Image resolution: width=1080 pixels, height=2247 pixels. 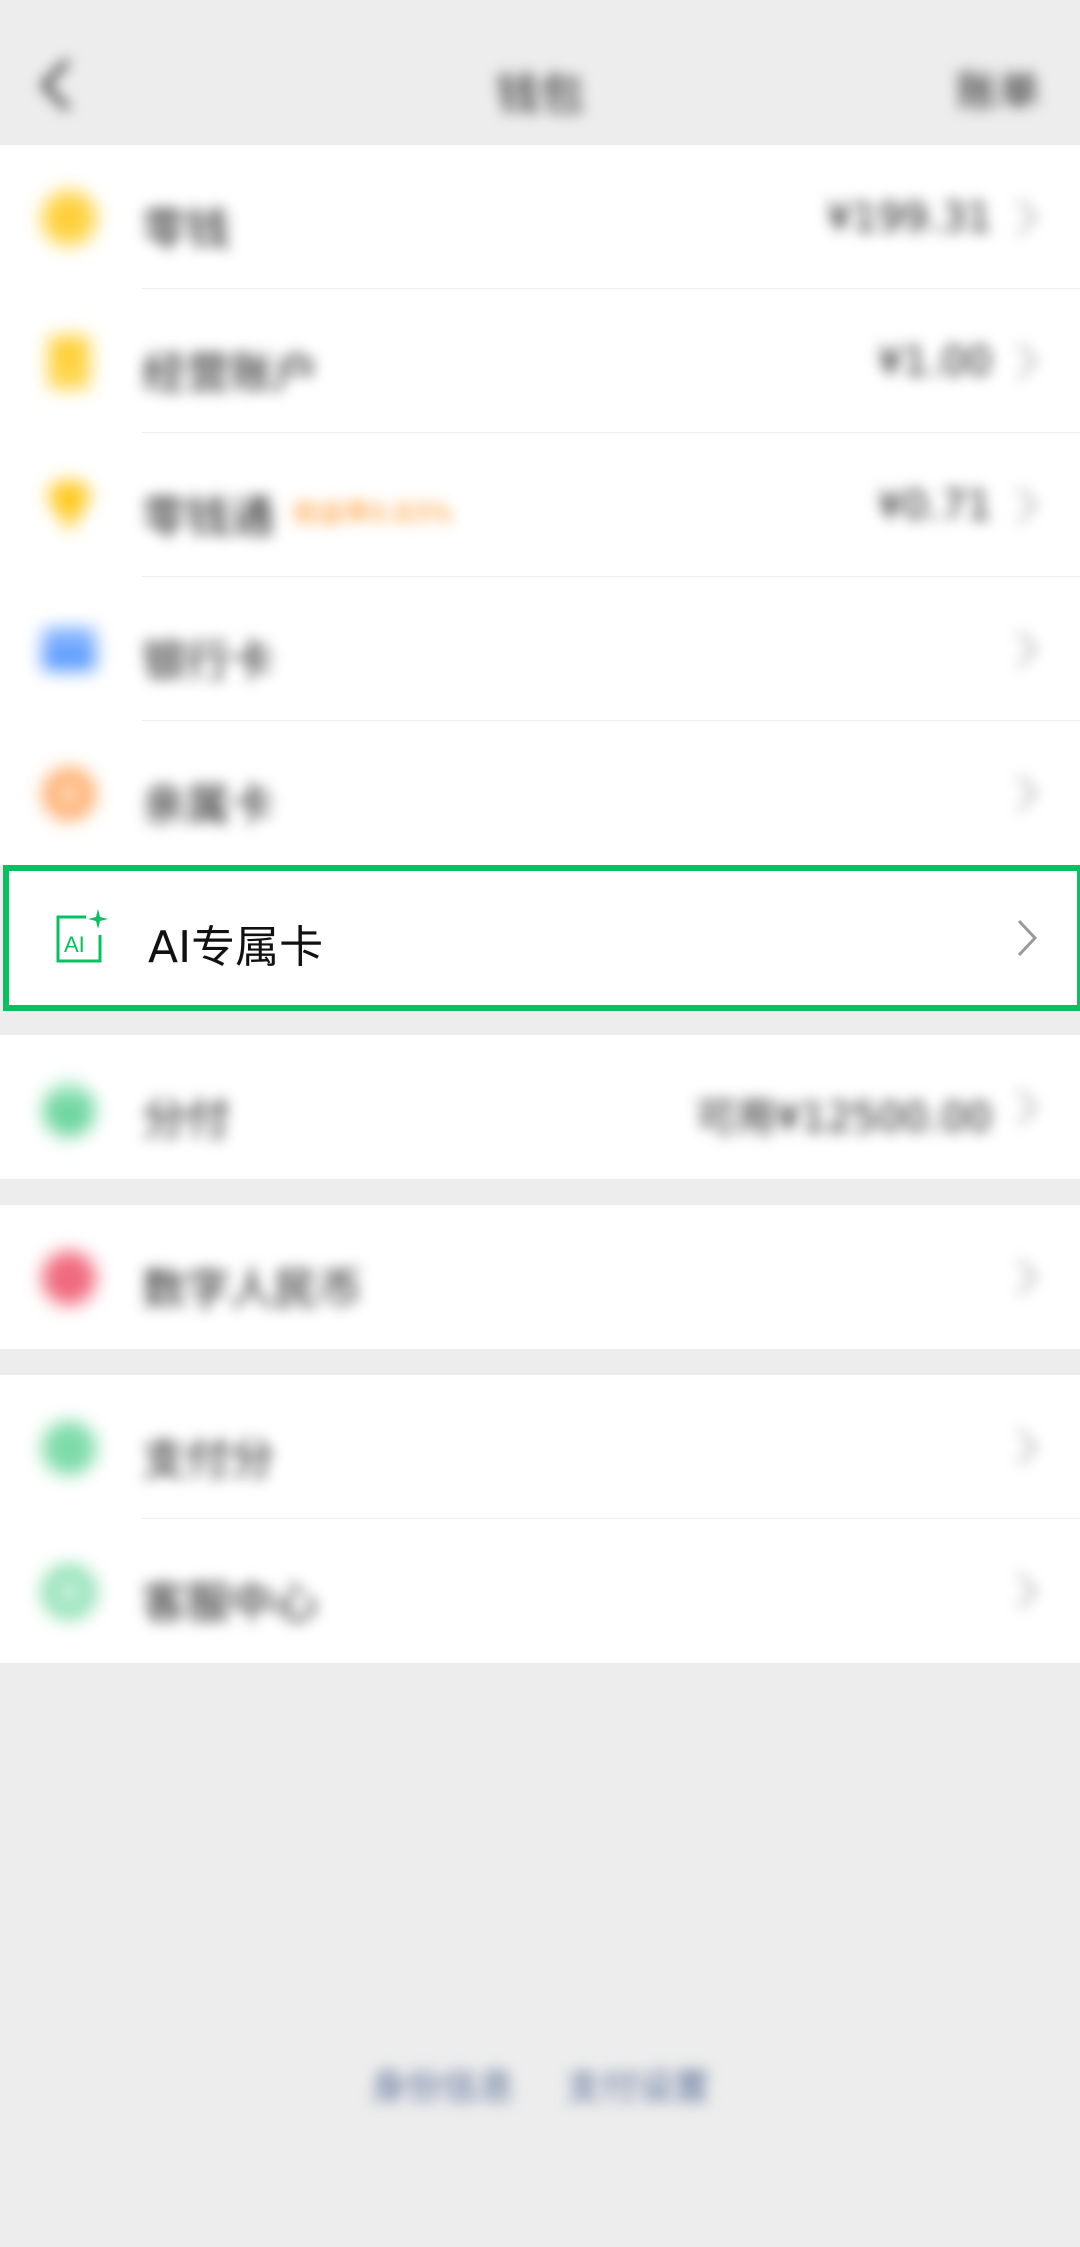 I want to click on row-ai-card: AI AI专属卡, so click(x=541, y=938).